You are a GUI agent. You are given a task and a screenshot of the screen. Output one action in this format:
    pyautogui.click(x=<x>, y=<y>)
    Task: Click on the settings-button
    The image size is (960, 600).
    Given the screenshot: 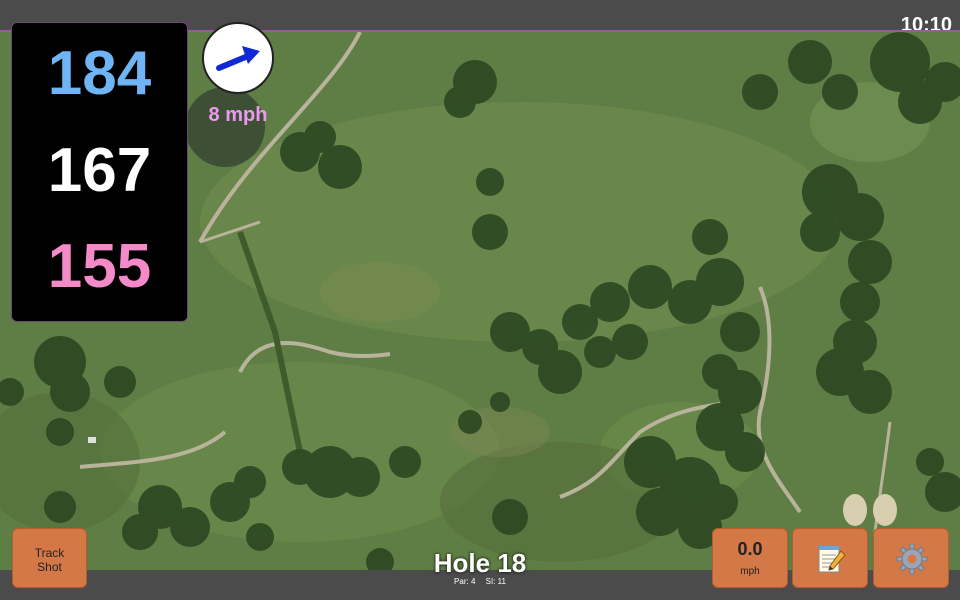 What is the action you would take?
    pyautogui.click(x=911, y=558)
    